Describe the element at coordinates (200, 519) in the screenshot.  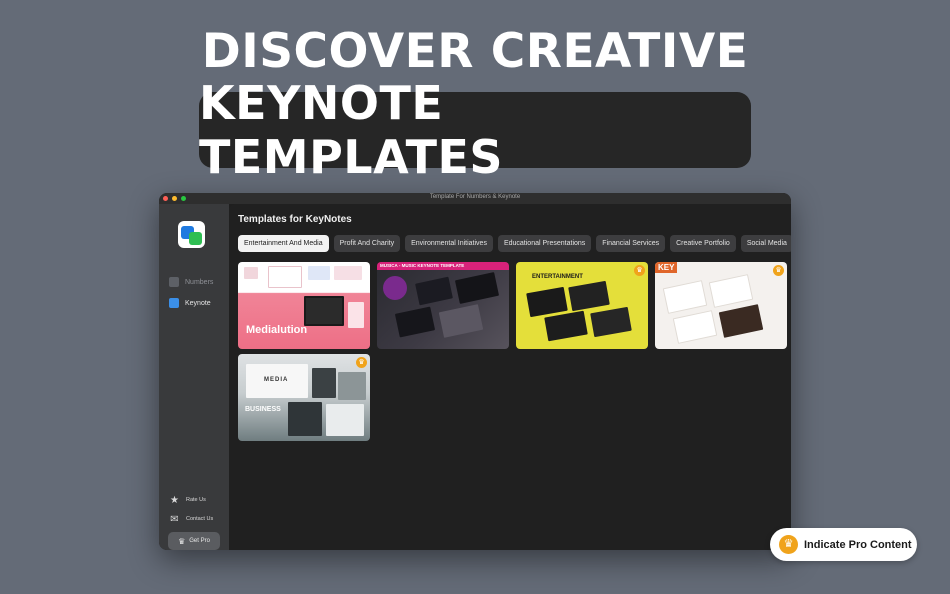
I see `contact-us-label: Contact Us` at that location.